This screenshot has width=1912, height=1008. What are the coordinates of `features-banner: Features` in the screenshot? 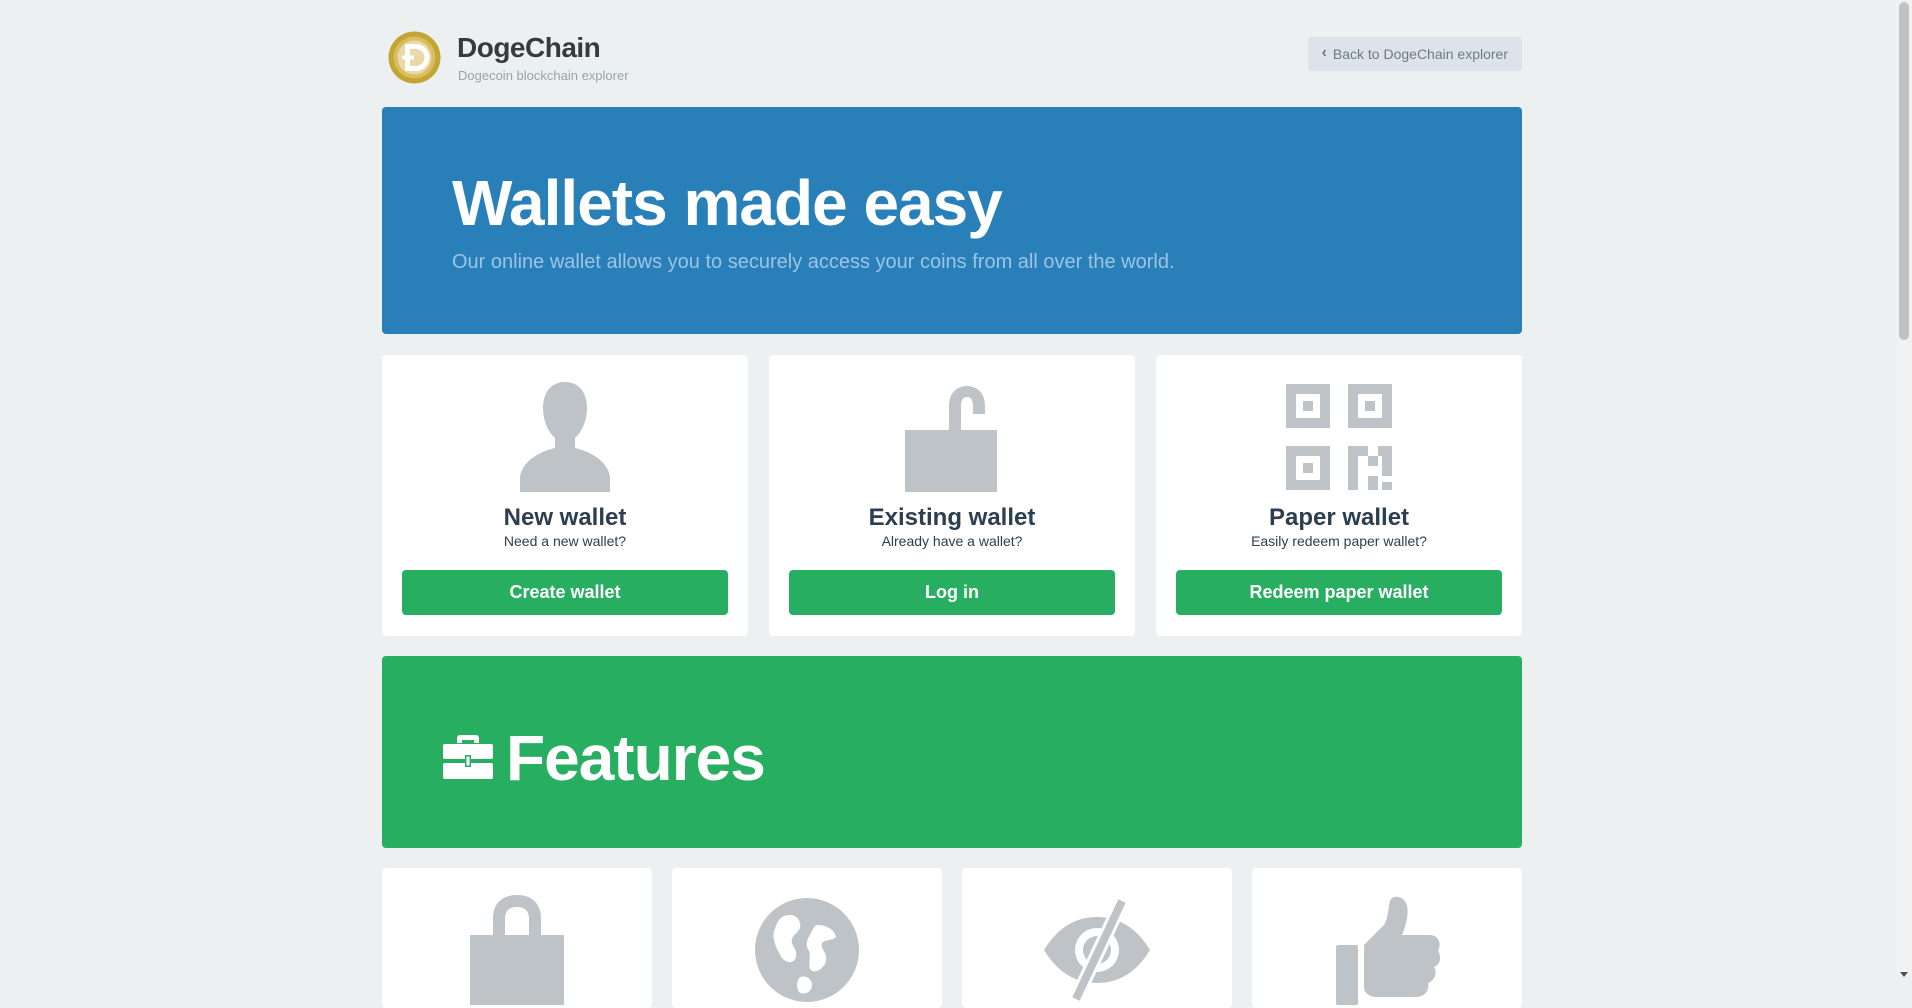 It's located at (952, 752).